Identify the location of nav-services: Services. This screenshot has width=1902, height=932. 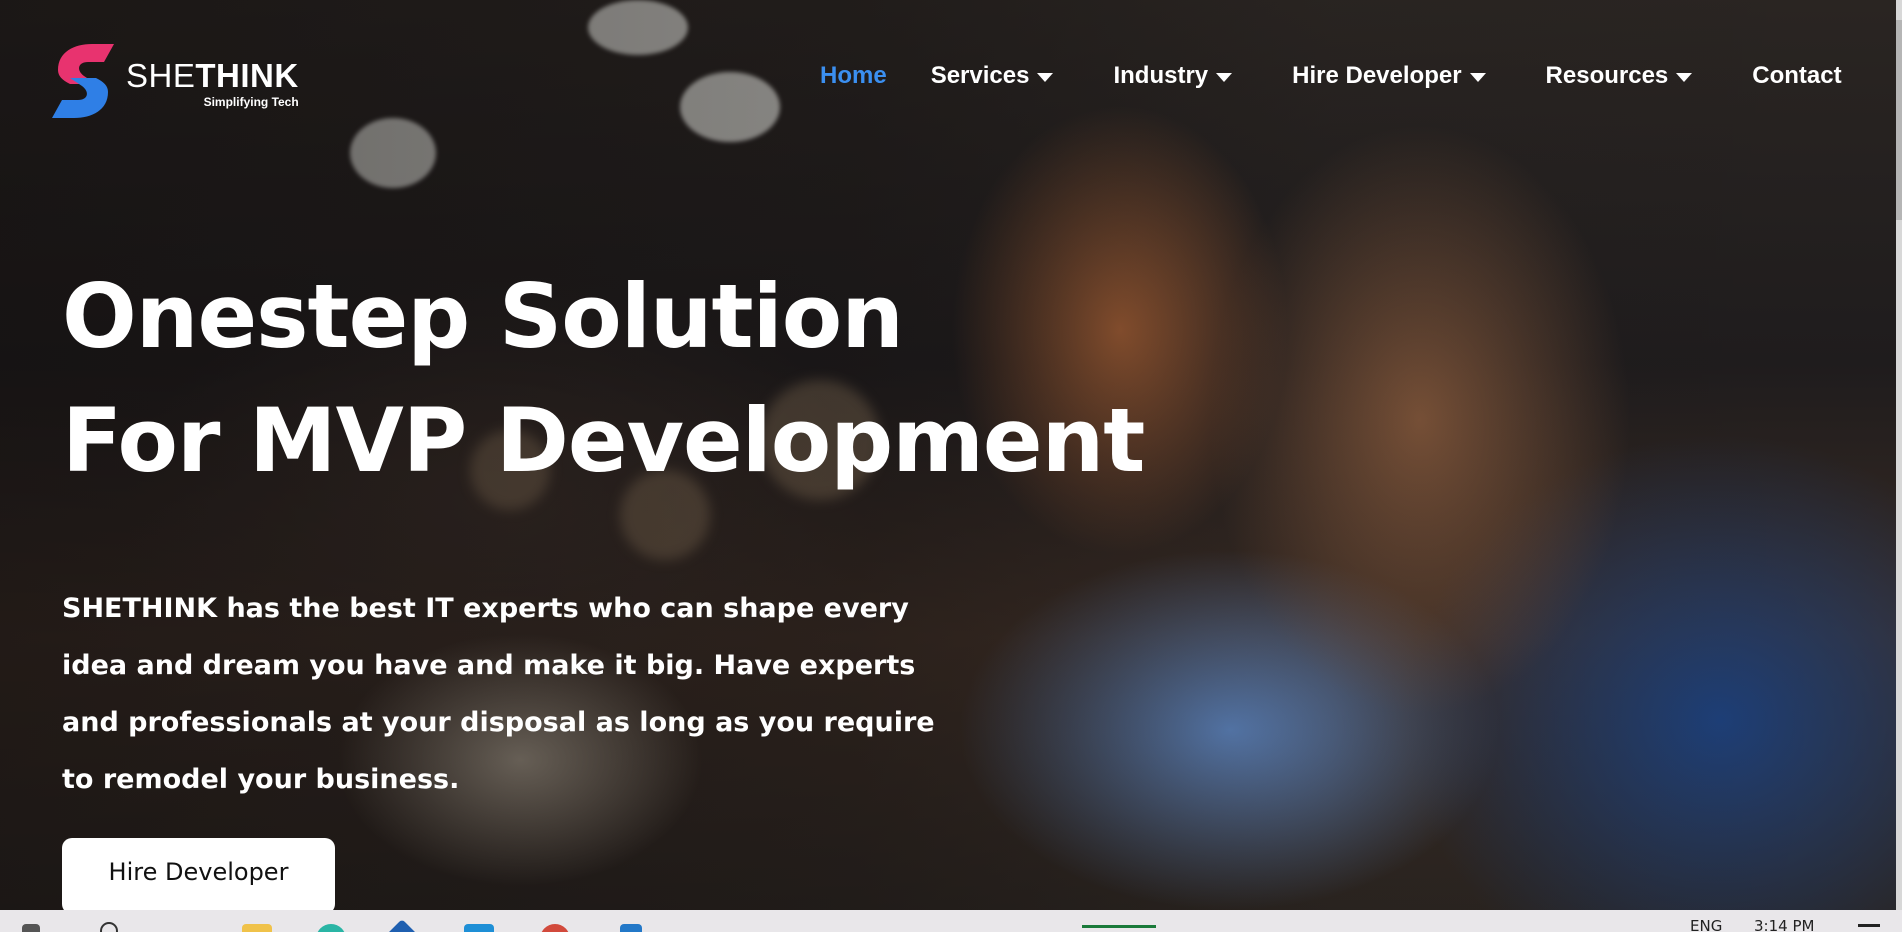
(992, 76).